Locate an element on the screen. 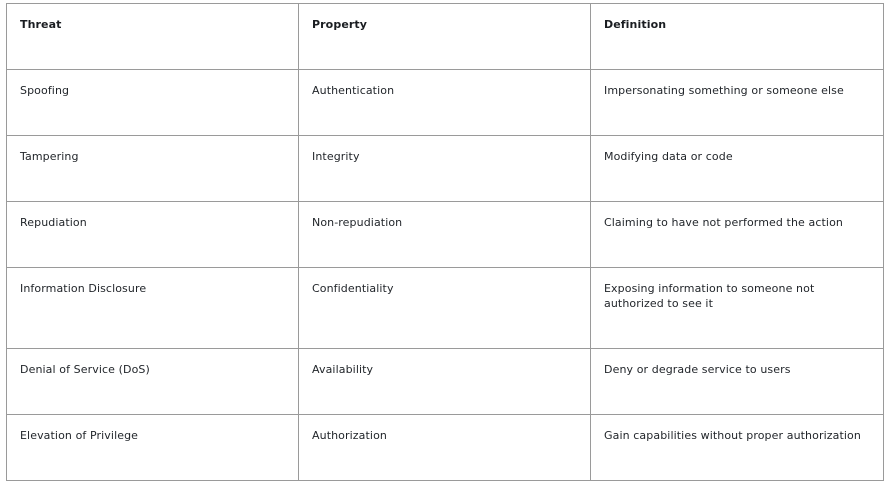 This screenshot has width=888, height=484. header-threat: Threat is located at coordinates (152, 36).